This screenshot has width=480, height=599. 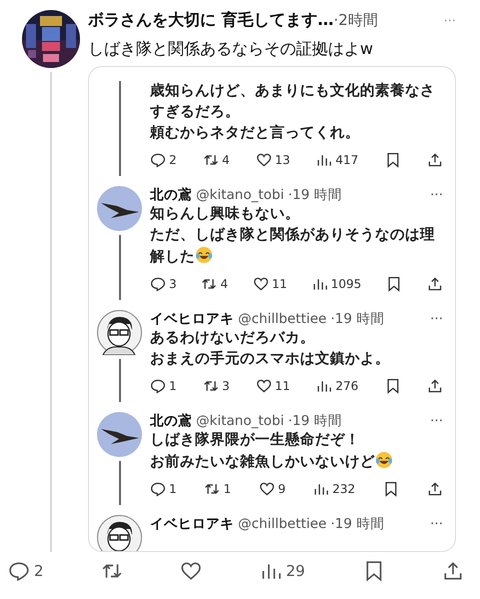 I want to click on view-count: 276, so click(x=346, y=386).